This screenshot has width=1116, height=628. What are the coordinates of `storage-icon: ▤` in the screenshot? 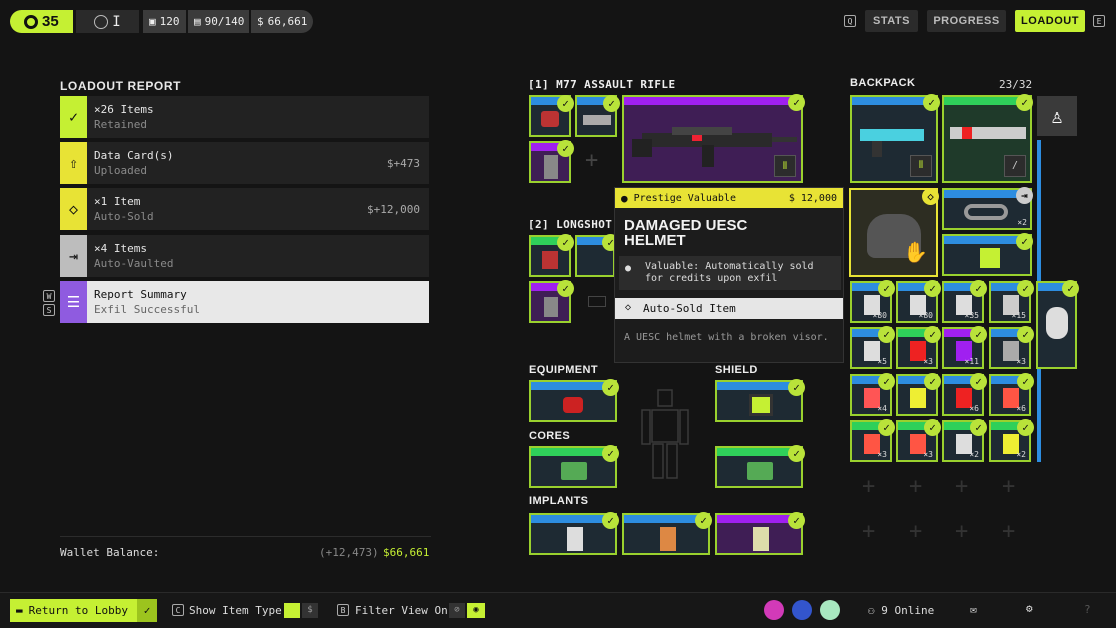 It's located at (197, 21).